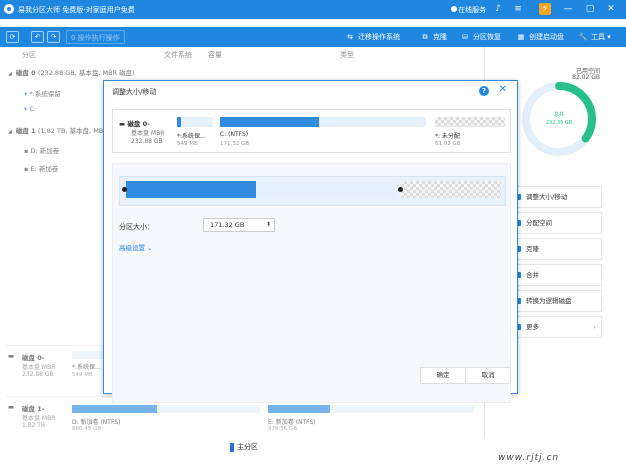  I want to click on dialog-disk-name-label: 磁盘 0-, so click(138, 124).